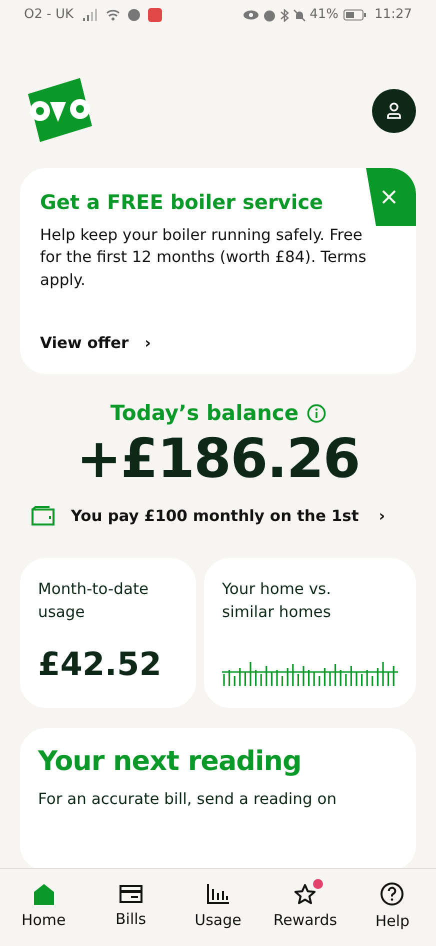  What do you see at coordinates (389, 197) in the screenshot?
I see `close-icon` at bounding box center [389, 197].